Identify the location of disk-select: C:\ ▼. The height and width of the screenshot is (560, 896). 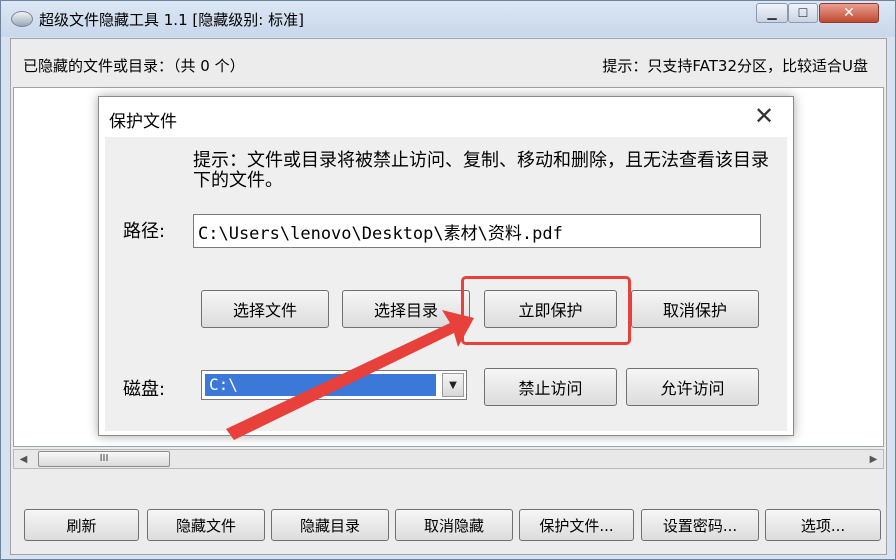
(334, 385).